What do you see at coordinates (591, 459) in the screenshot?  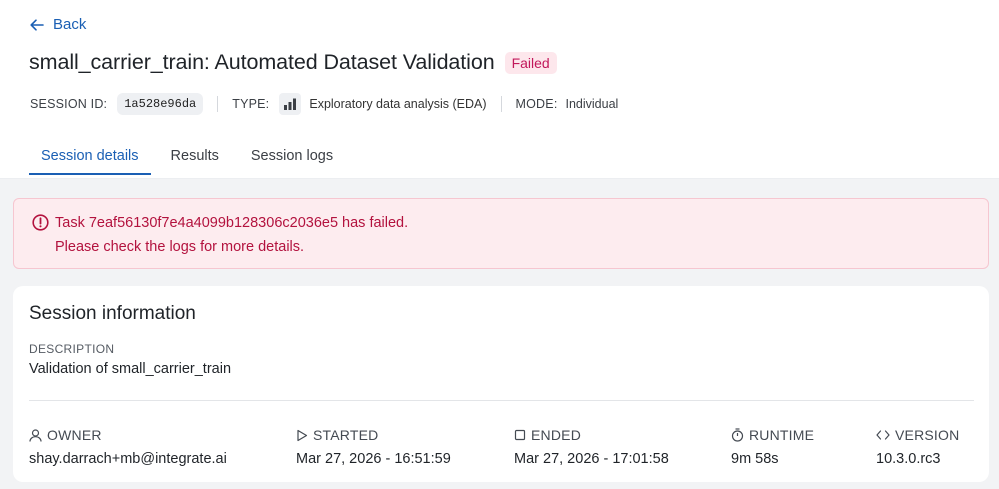 I see `ended-value: Mar 27, 2026 - 17:01:58` at bounding box center [591, 459].